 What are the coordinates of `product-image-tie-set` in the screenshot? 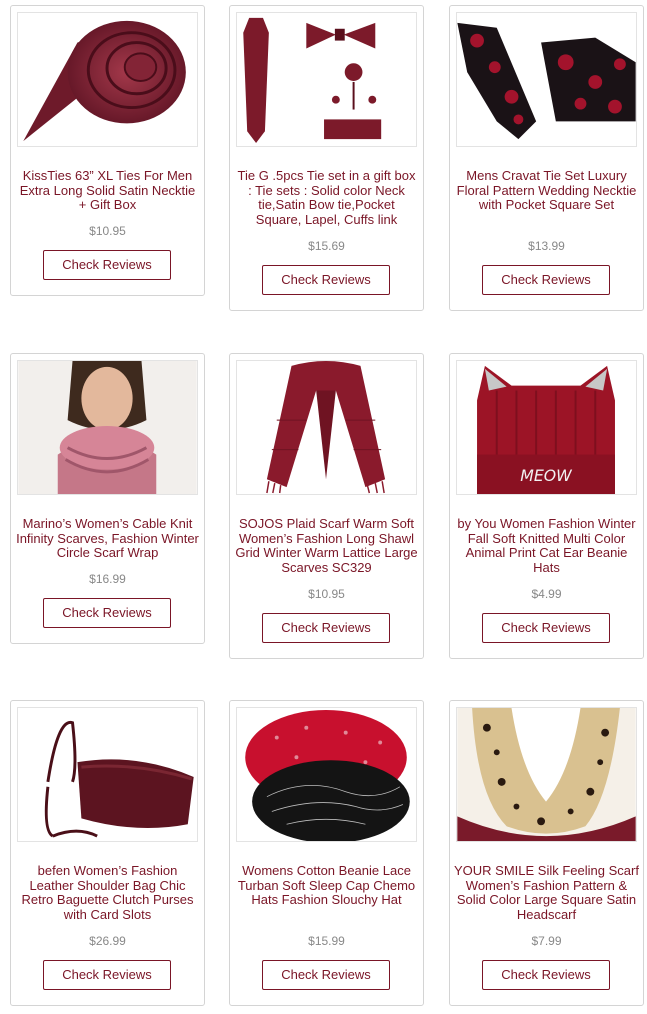 It's located at (326, 79).